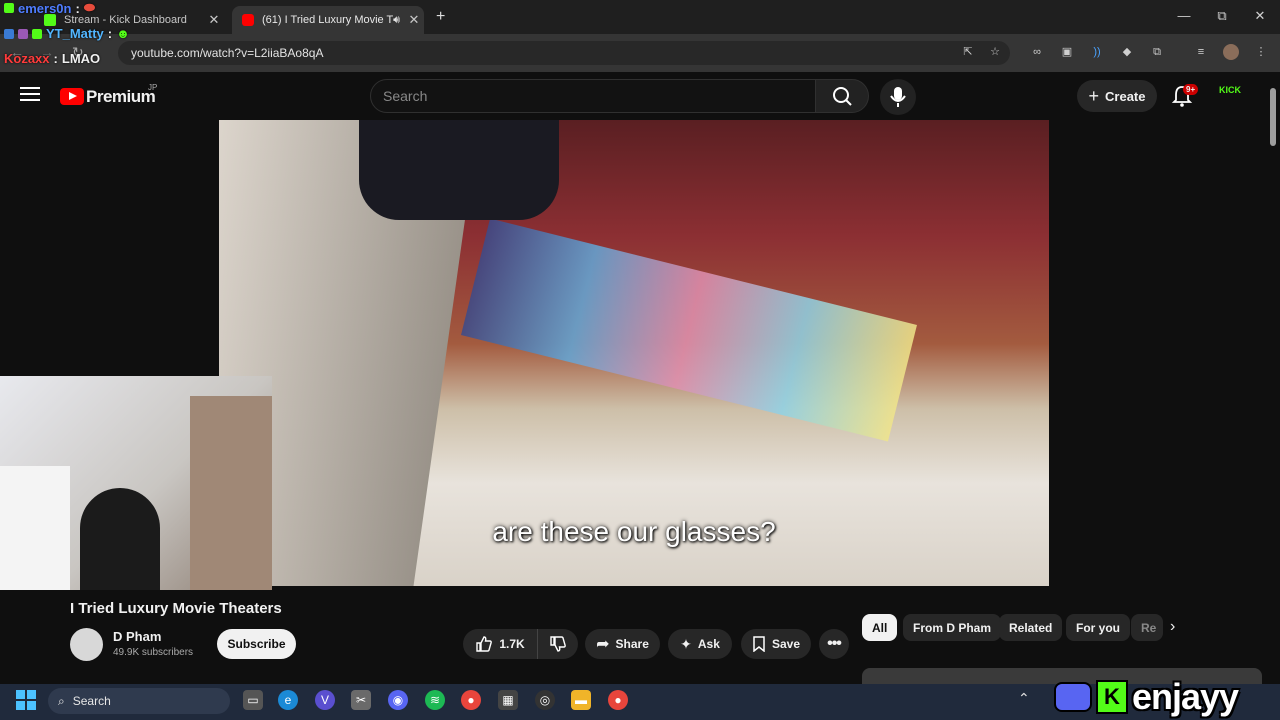  I want to click on chip-for-you: For you, so click(1098, 627).